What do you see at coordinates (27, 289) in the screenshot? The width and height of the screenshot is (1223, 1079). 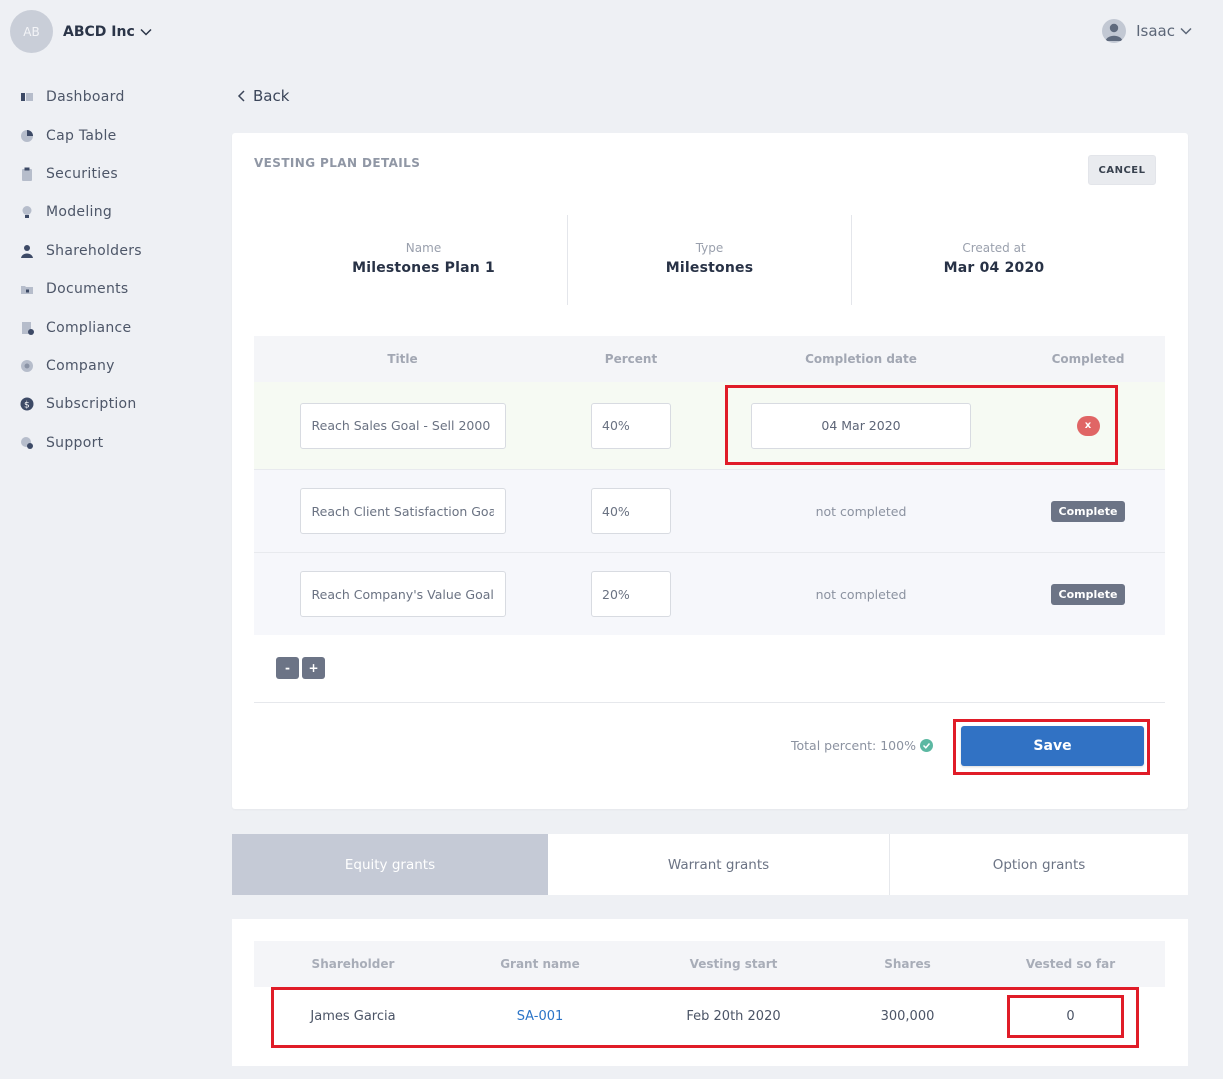 I see `folder-icon` at bounding box center [27, 289].